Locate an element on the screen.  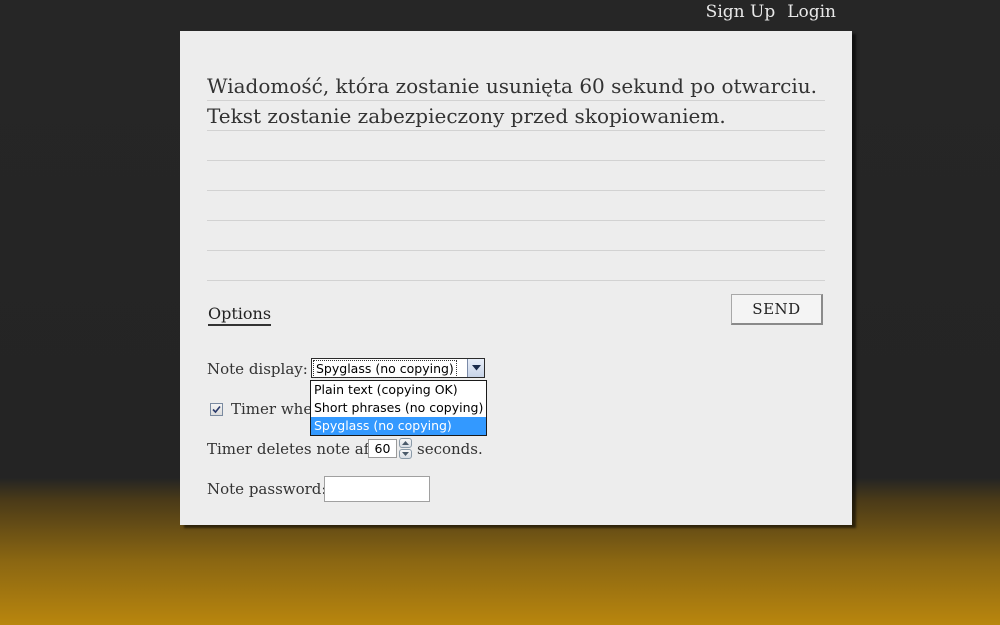
timer-prefix-label: Timer deletes note after is located at coordinates (299, 449).